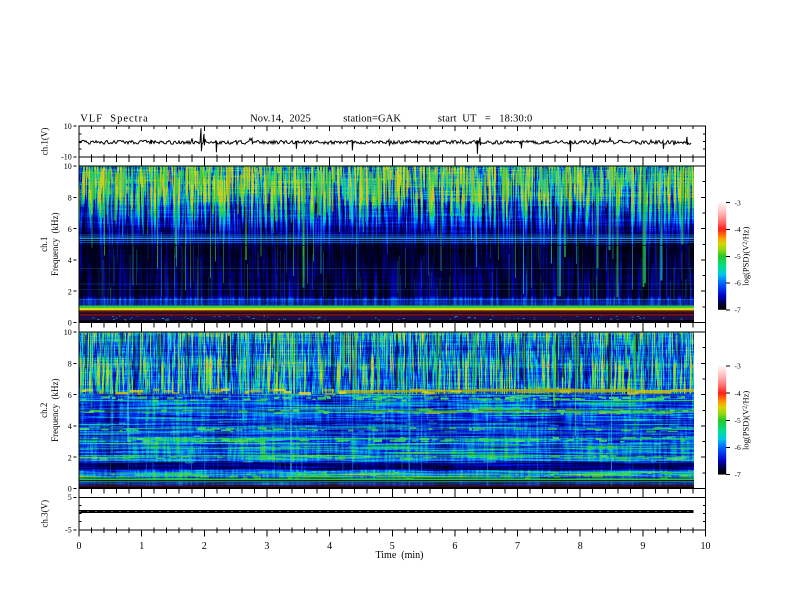 The width and height of the screenshot is (792, 612). Describe the element at coordinates (372, 119) in the screenshot. I see `svg-text: station=GAK` at that location.